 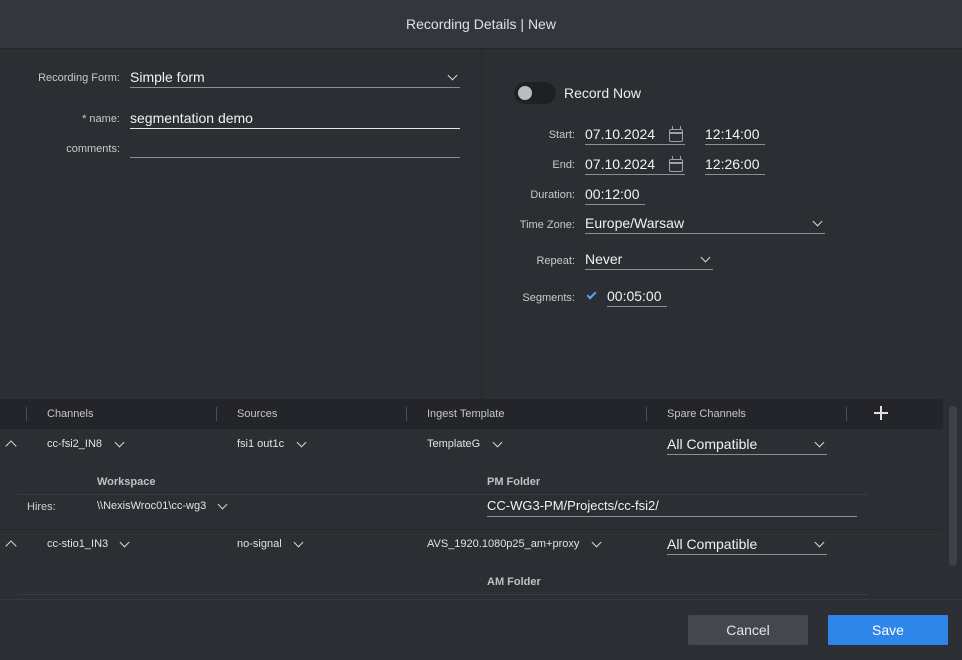 What do you see at coordinates (548, 298) in the screenshot?
I see `segments-label: Segments:` at bounding box center [548, 298].